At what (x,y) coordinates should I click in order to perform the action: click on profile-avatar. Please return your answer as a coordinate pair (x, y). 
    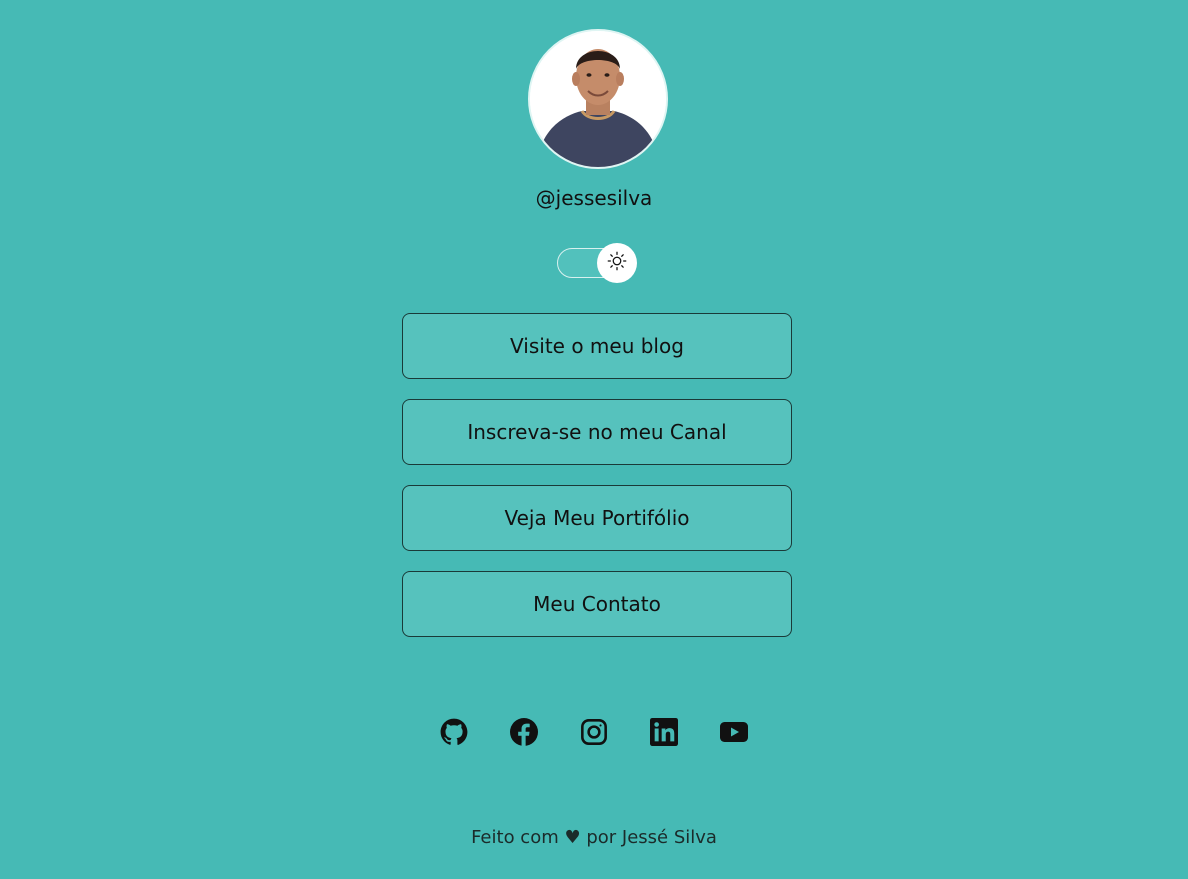
    Looking at the image, I should click on (598, 99).